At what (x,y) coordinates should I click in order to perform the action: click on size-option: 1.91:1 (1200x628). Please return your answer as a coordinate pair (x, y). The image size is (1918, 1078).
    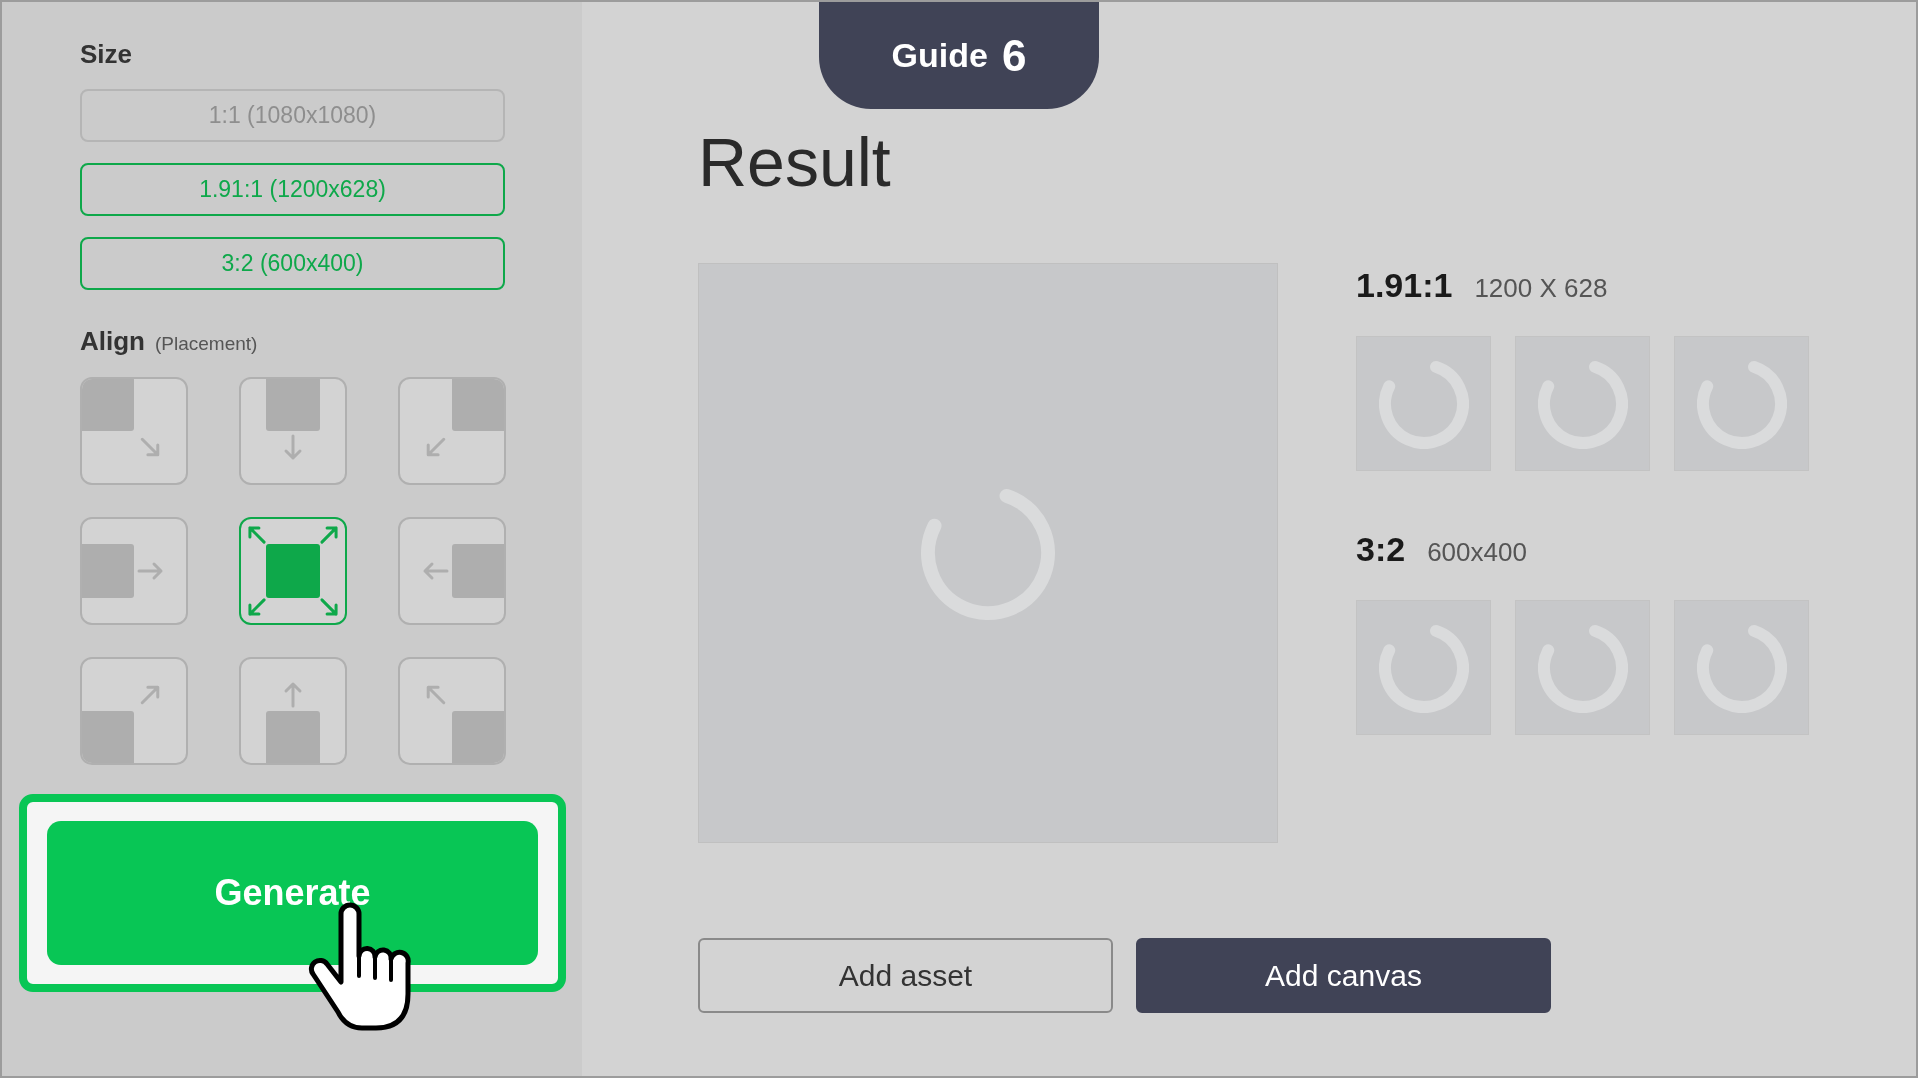
    Looking at the image, I should click on (292, 189).